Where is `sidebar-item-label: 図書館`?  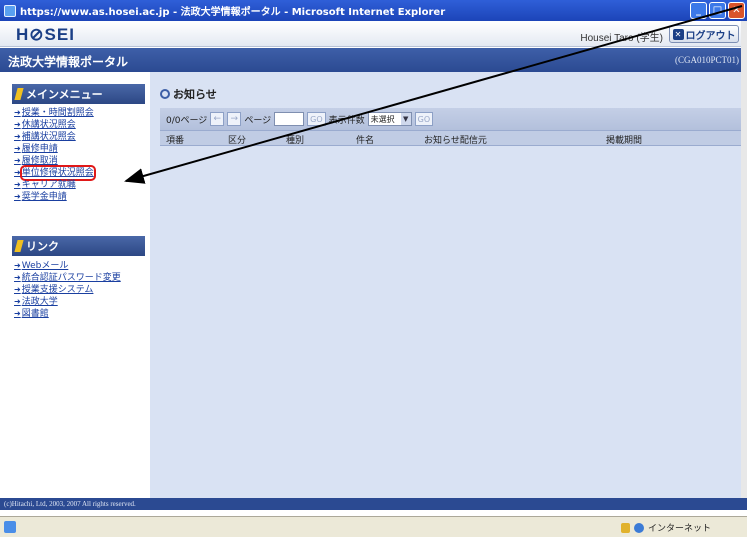 sidebar-item-label: 図書館 is located at coordinates (35, 314).